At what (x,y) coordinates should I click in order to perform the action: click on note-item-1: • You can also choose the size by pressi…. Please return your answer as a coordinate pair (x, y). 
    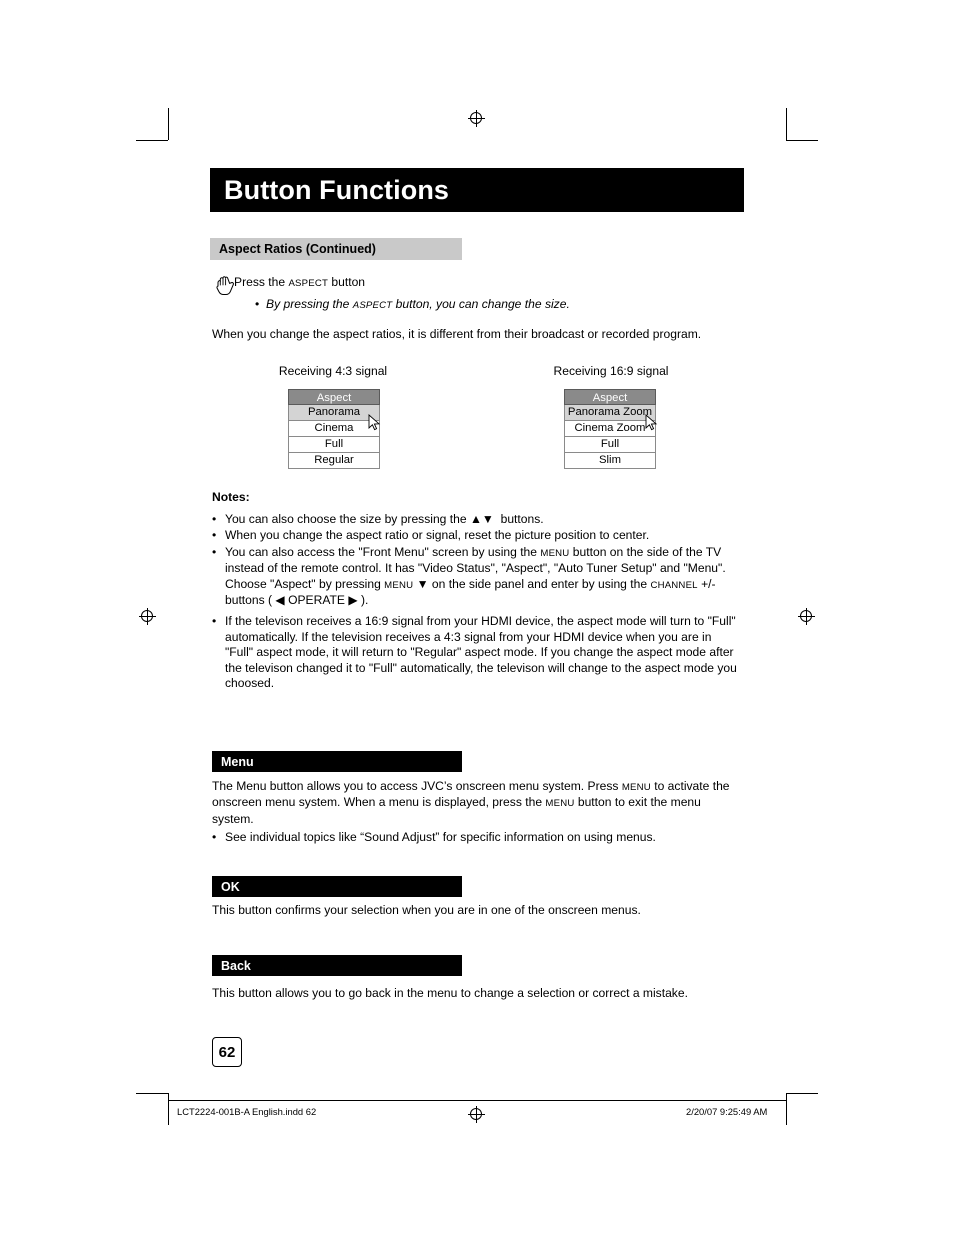
    Looking at the image, I should click on (477, 519).